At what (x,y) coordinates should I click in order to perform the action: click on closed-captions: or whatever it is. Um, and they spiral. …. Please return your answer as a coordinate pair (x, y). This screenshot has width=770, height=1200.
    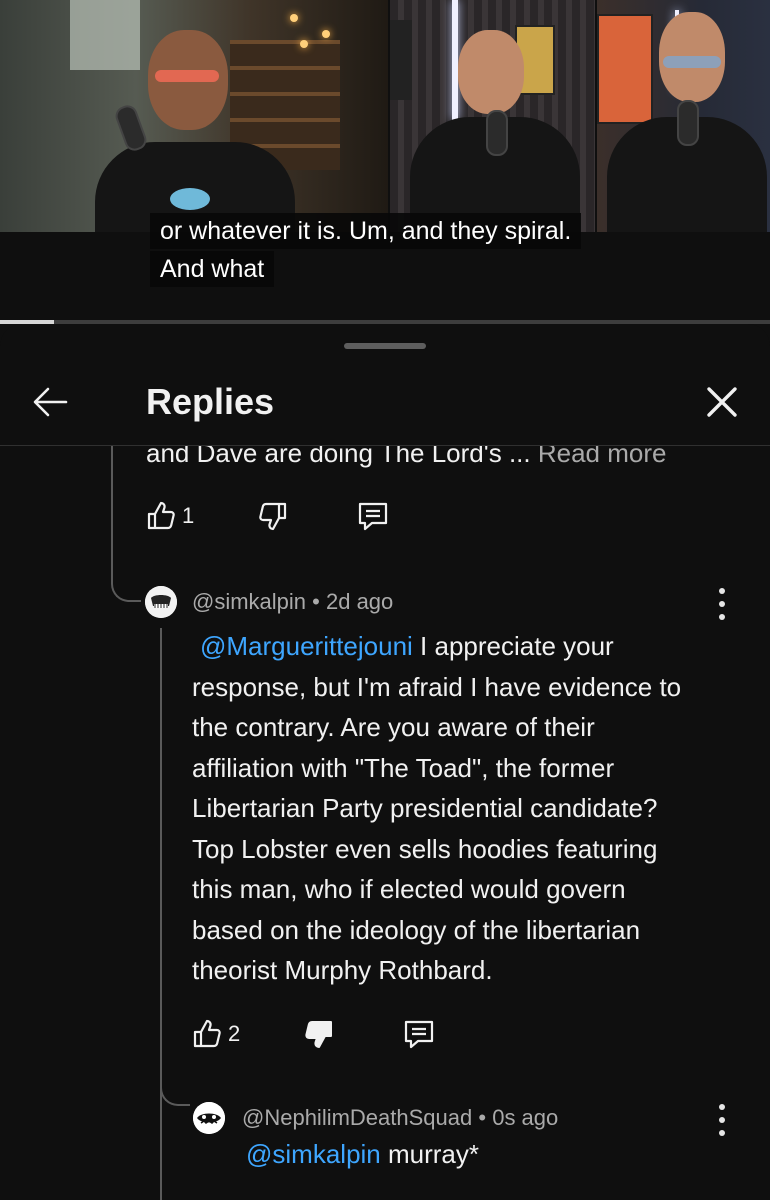
    Looking at the image, I should click on (366, 251).